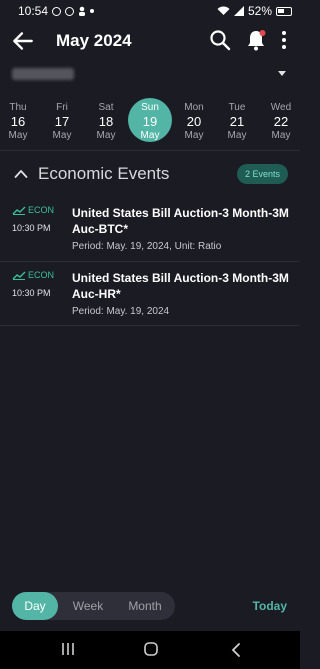  What do you see at coordinates (57, 11) in the screenshot?
I see `whatsapp-icon` at bounding box center [57, 11].